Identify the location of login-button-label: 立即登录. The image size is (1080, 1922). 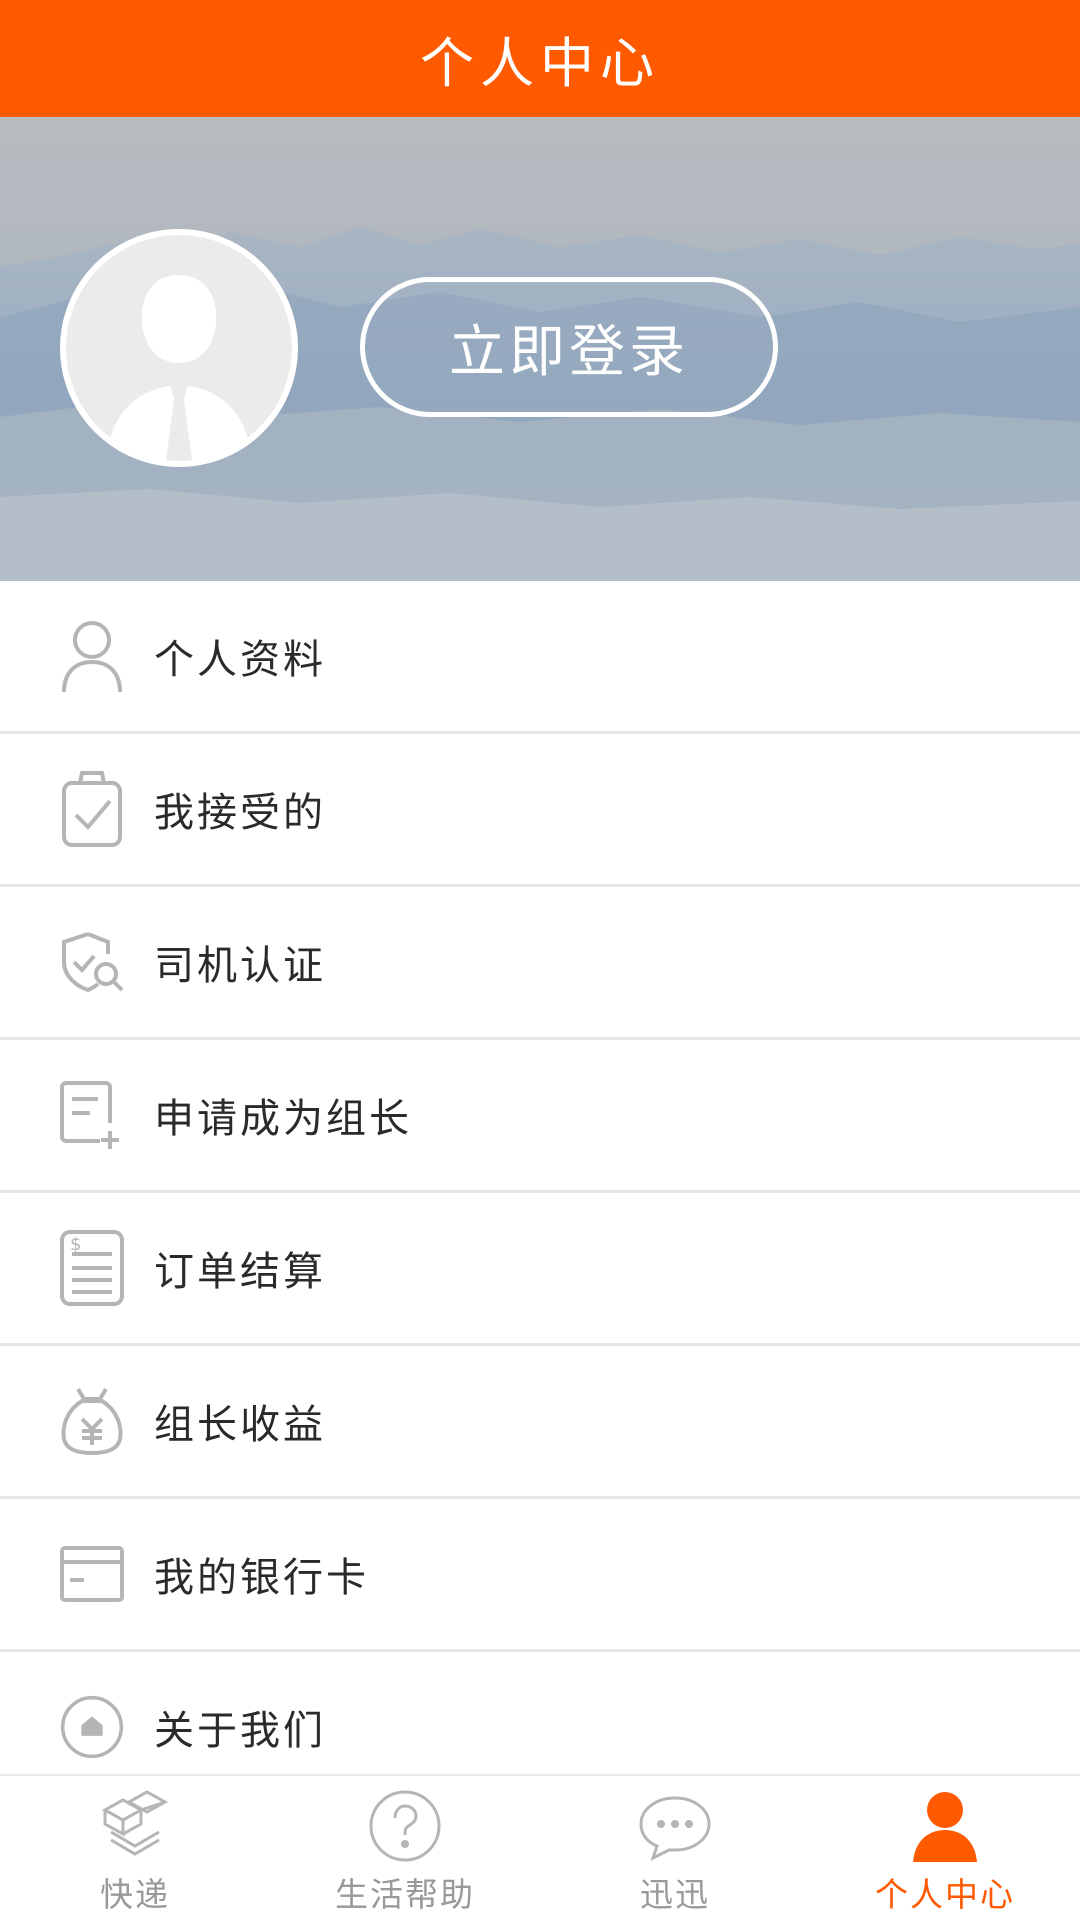
(569, 352).